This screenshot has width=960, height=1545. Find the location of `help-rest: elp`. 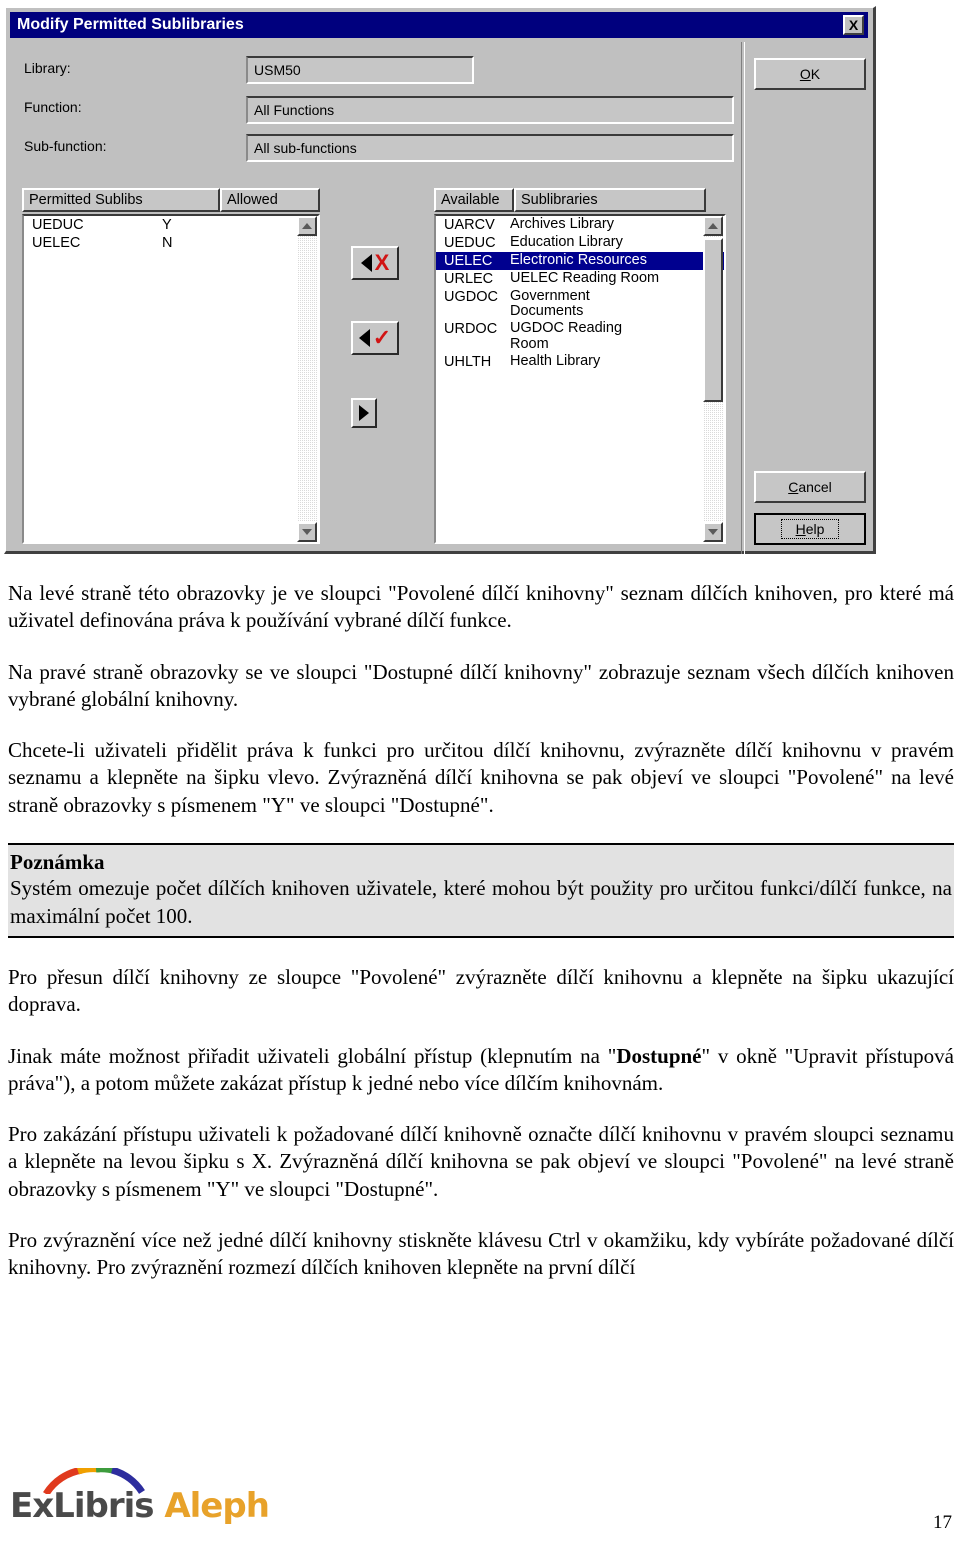

help-rest: elp is located at coordinates (815, 529).